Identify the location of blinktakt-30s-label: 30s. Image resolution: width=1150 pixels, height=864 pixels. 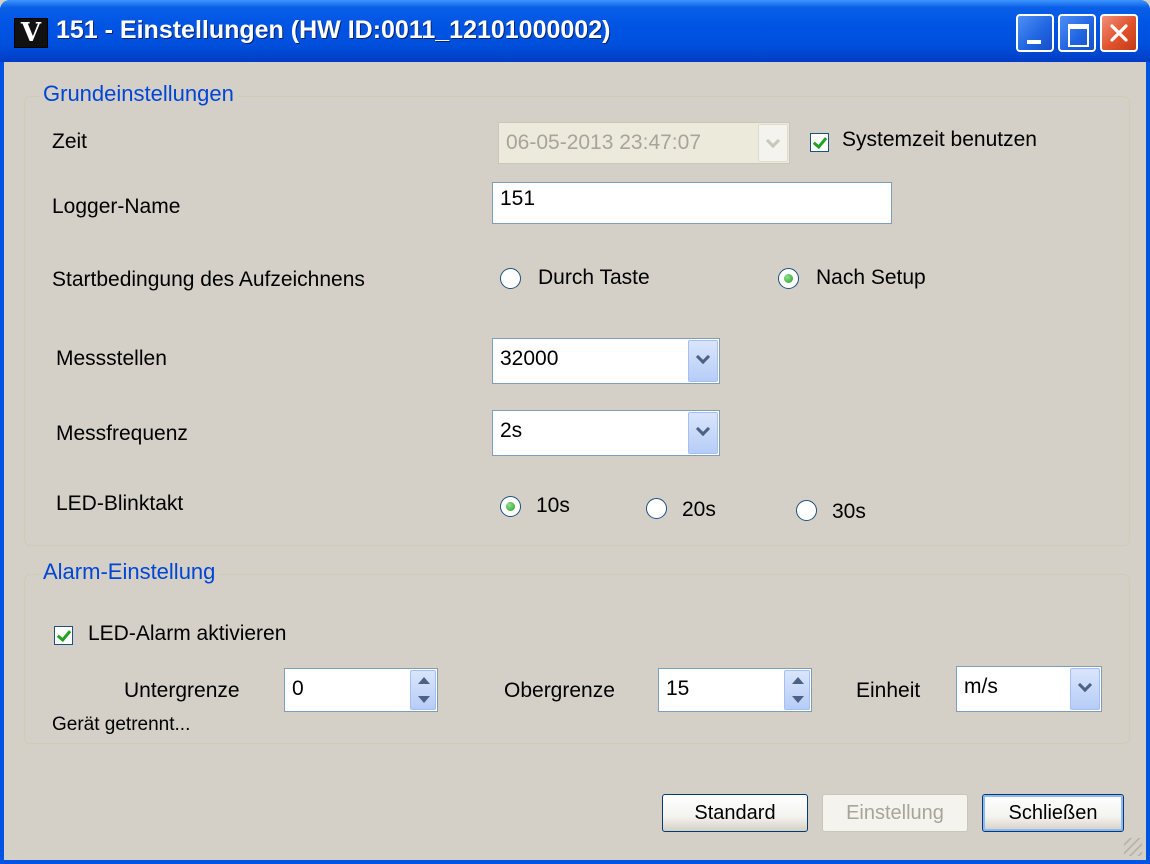
(849, 512).